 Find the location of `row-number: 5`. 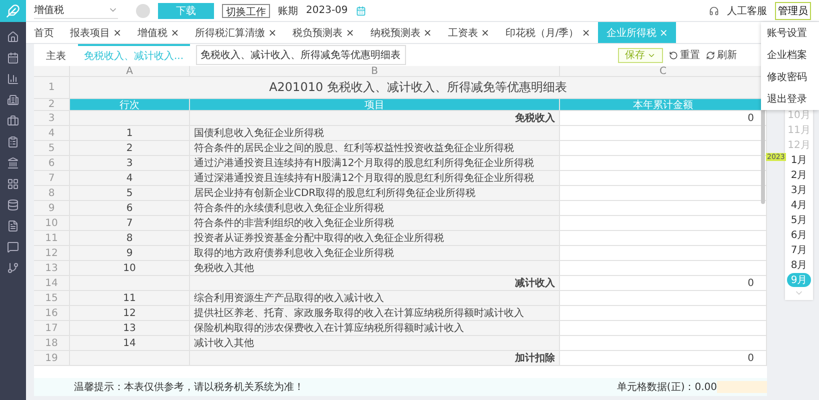

row-number: 5 is located at coordinates (52, 148).